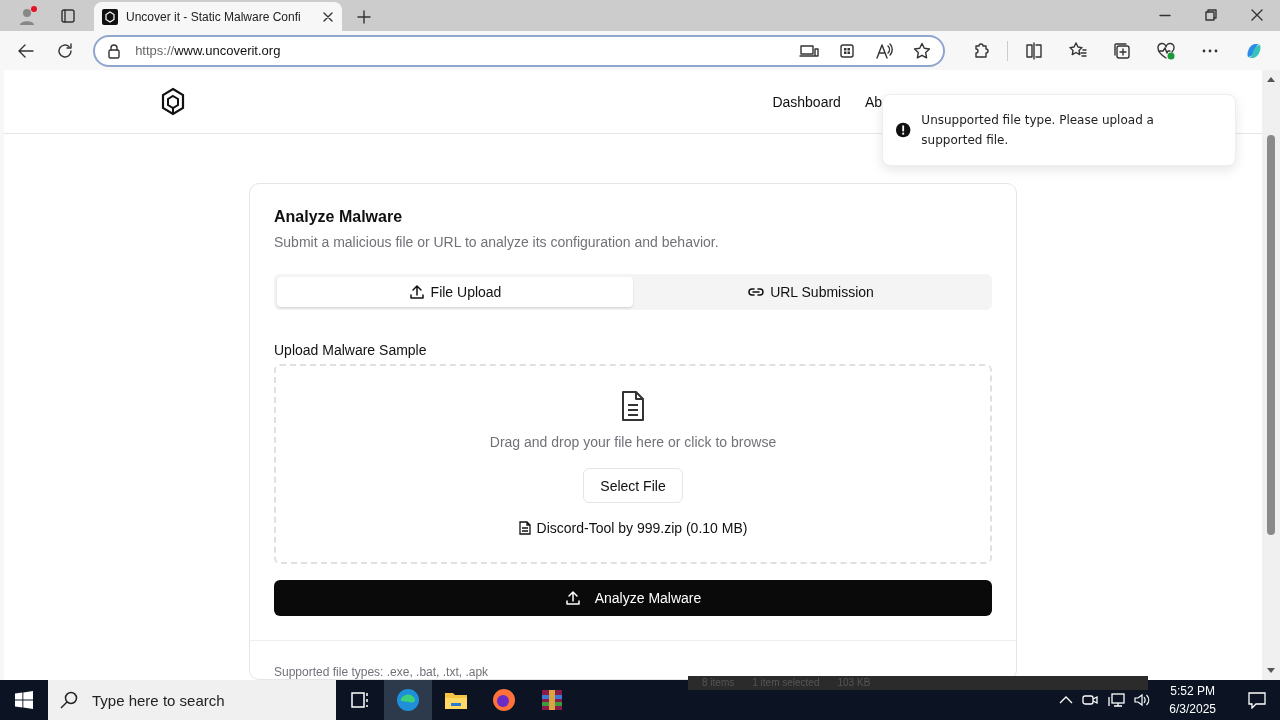  I want to click on card-title: Analyze Malware, so click(339, 217).